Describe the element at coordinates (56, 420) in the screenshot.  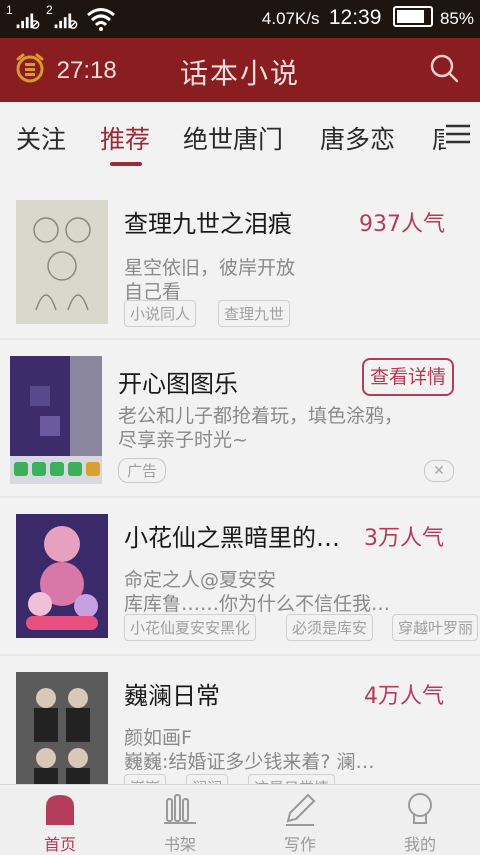
I see `ad-image` at that location.